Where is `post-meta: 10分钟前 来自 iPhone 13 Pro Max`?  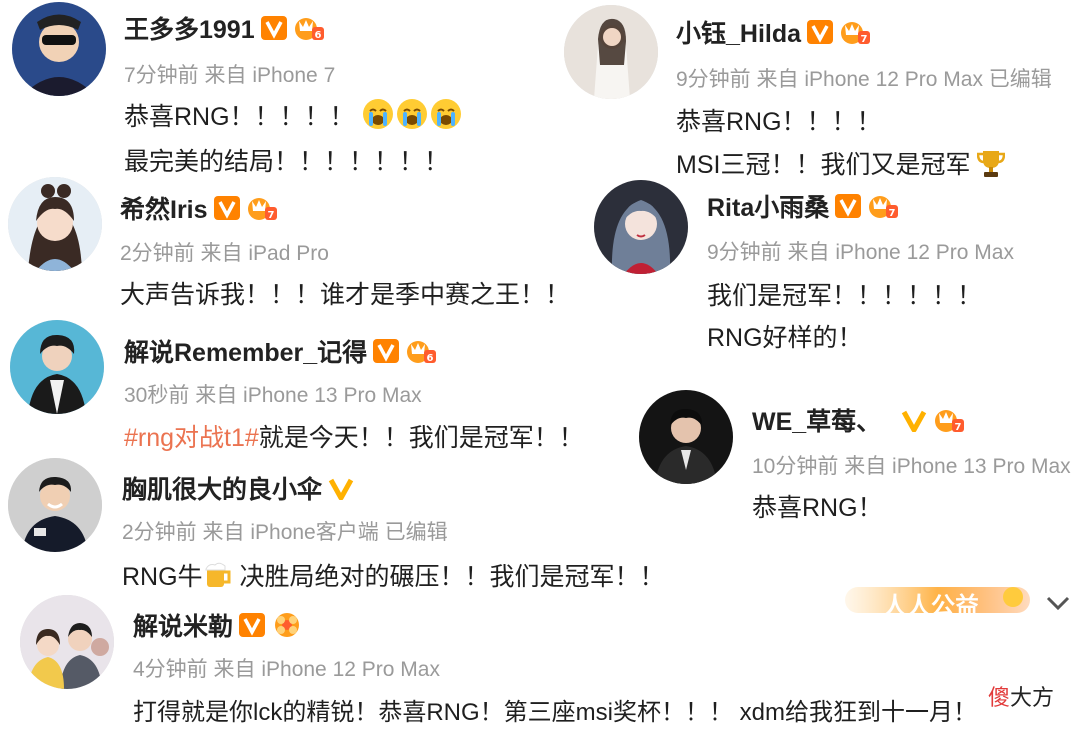
post-meta: 10分钟前 来自 iPhone 13 Pro Max is located at coordinates (911, 466).